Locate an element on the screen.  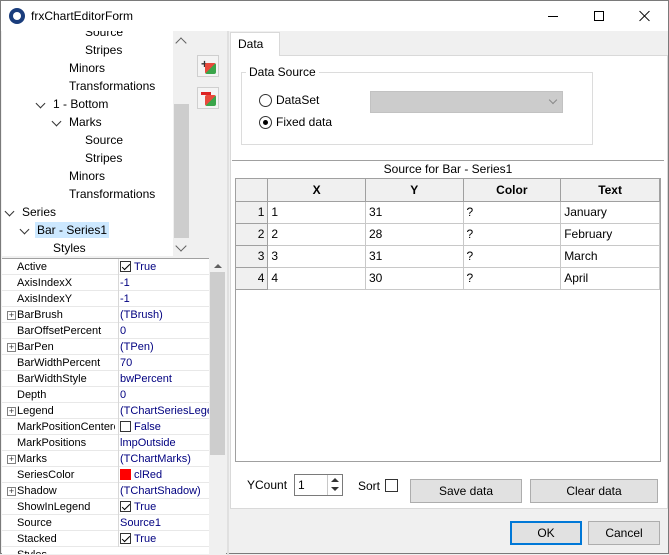
cell-text: March is located at coordinates (610, 256).